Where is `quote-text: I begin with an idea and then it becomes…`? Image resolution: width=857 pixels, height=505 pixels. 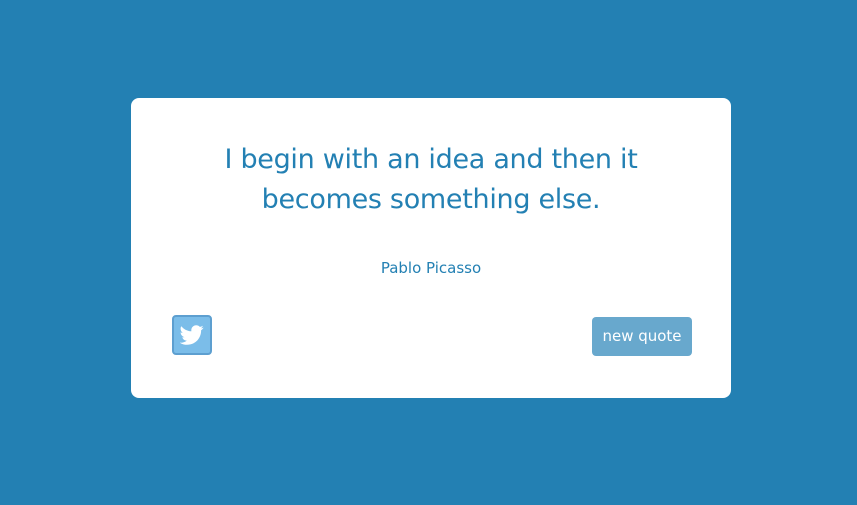 quote-text: I begin with an idea and then it becomes… is located at coordinates (431, 179).